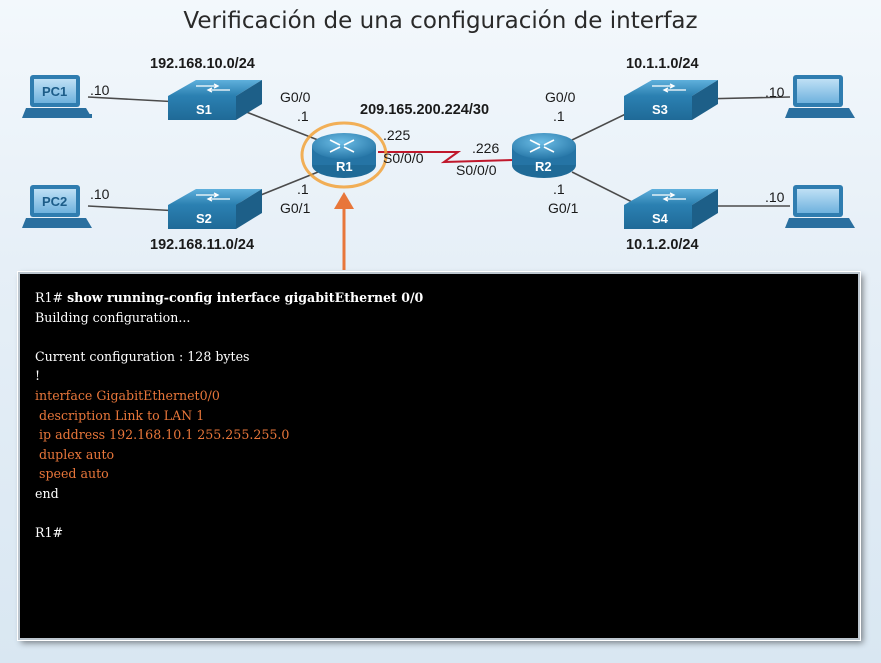  I want to click on r1-s000-address: .225, so click(397, 135).